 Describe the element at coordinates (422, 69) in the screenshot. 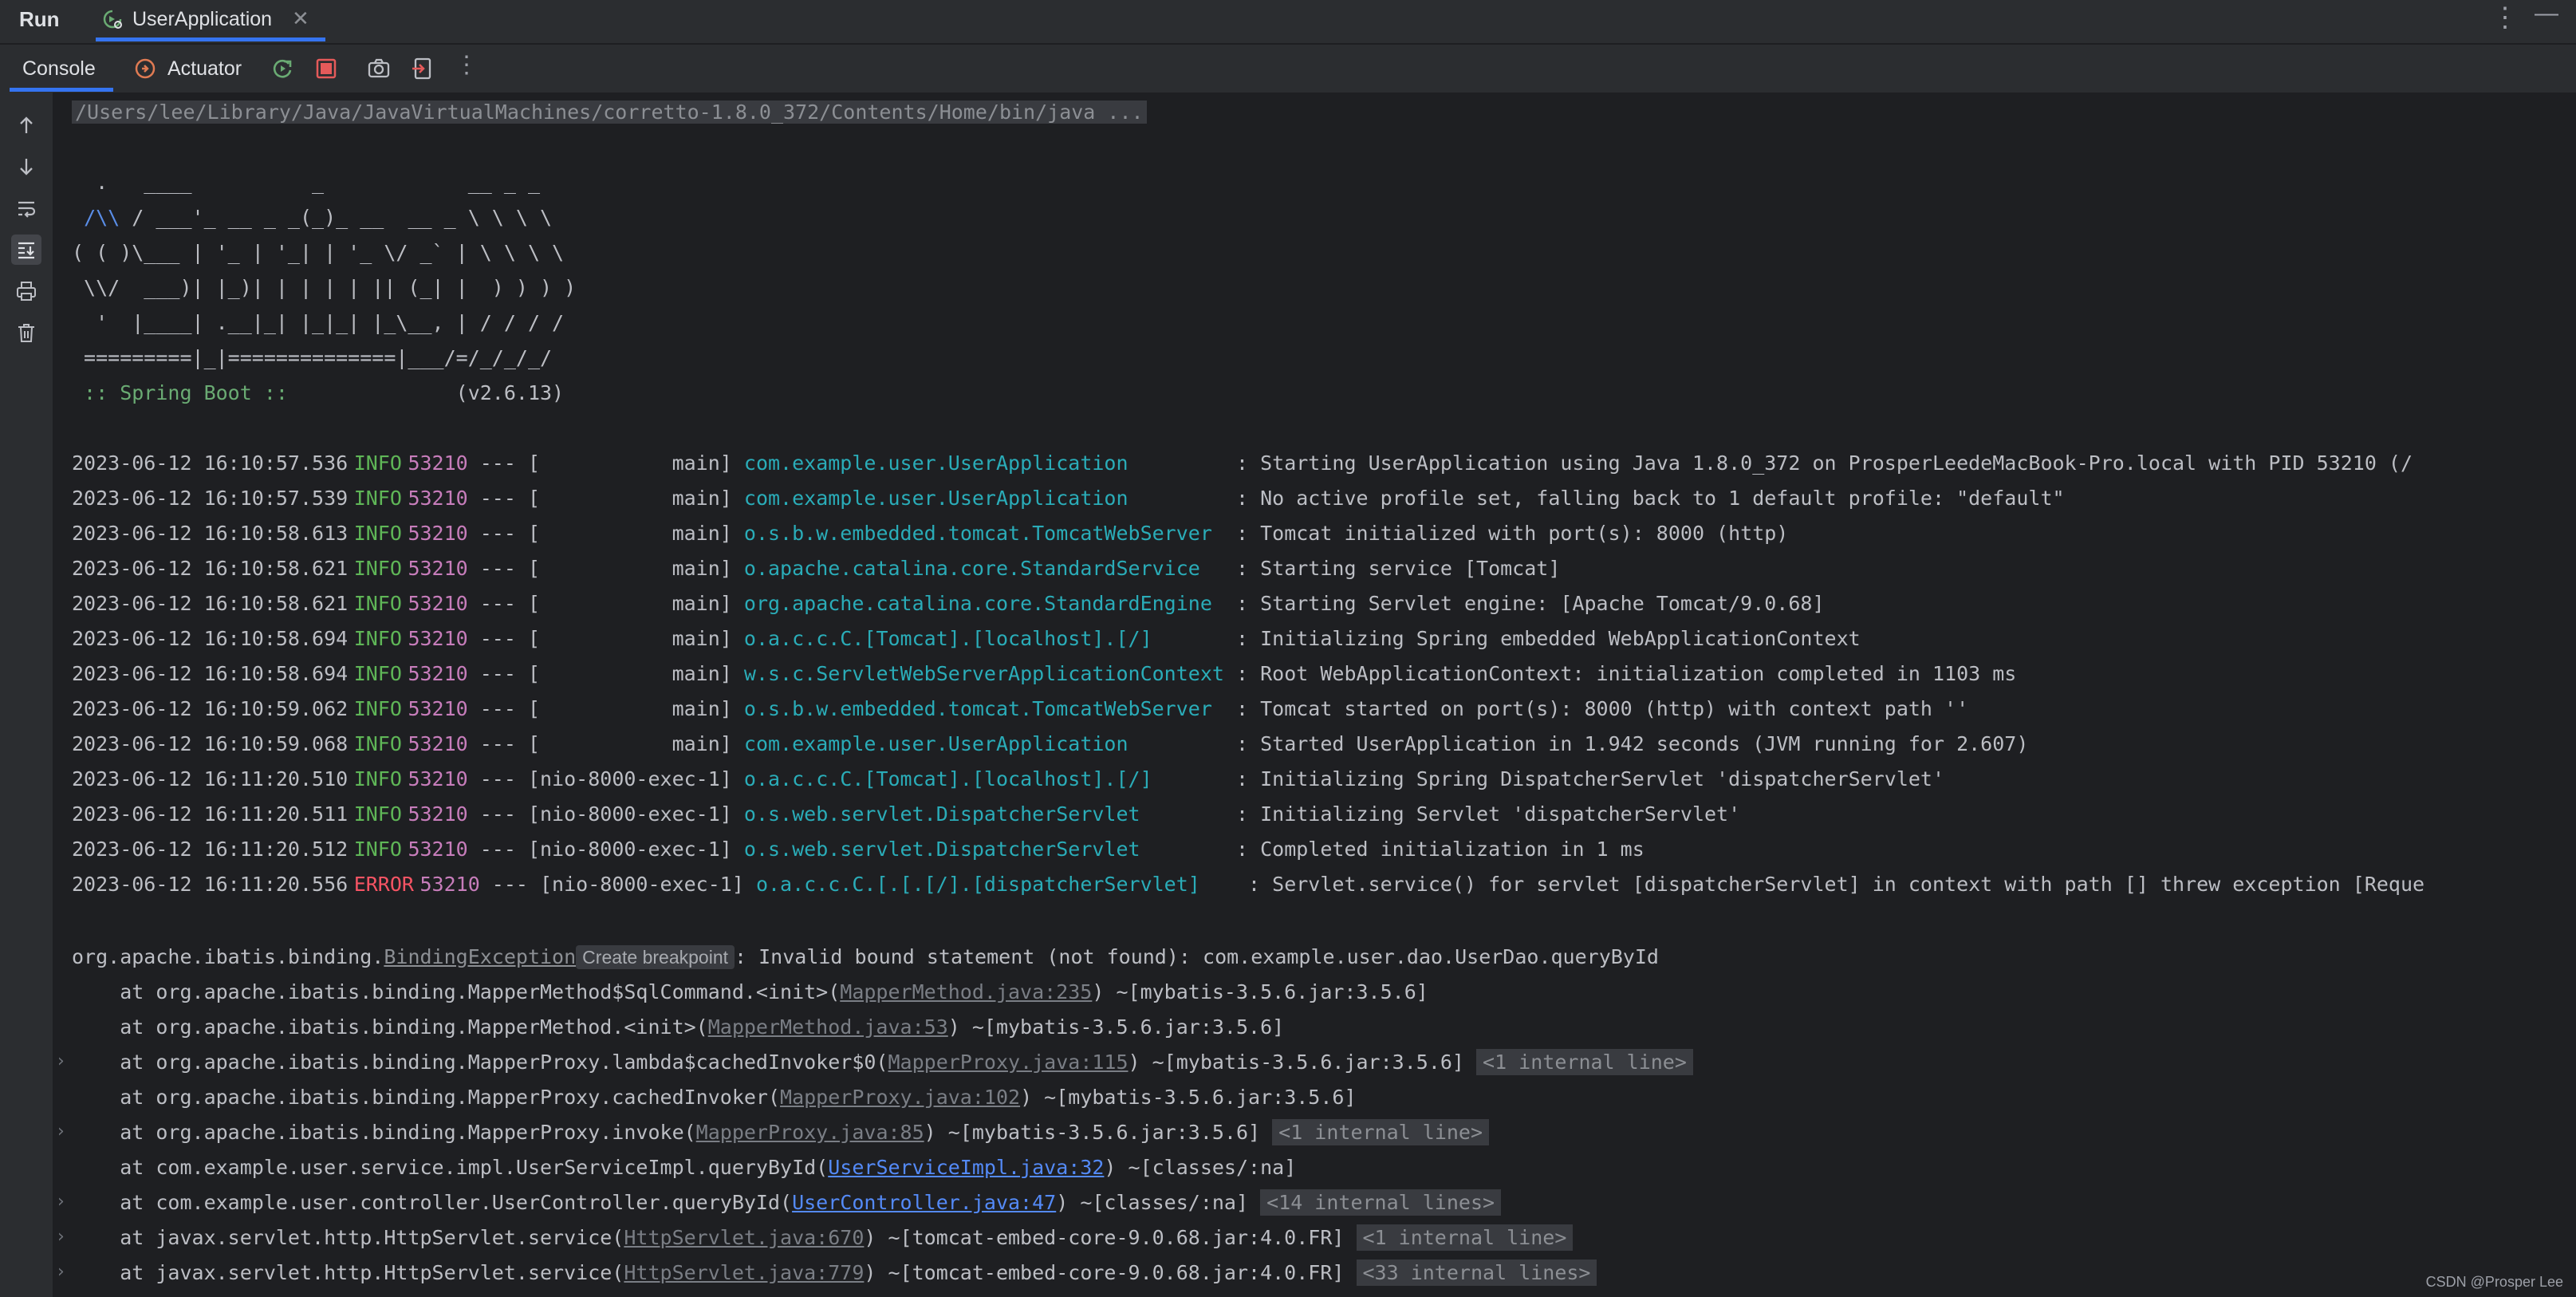

I see `exit-icon` at that location.